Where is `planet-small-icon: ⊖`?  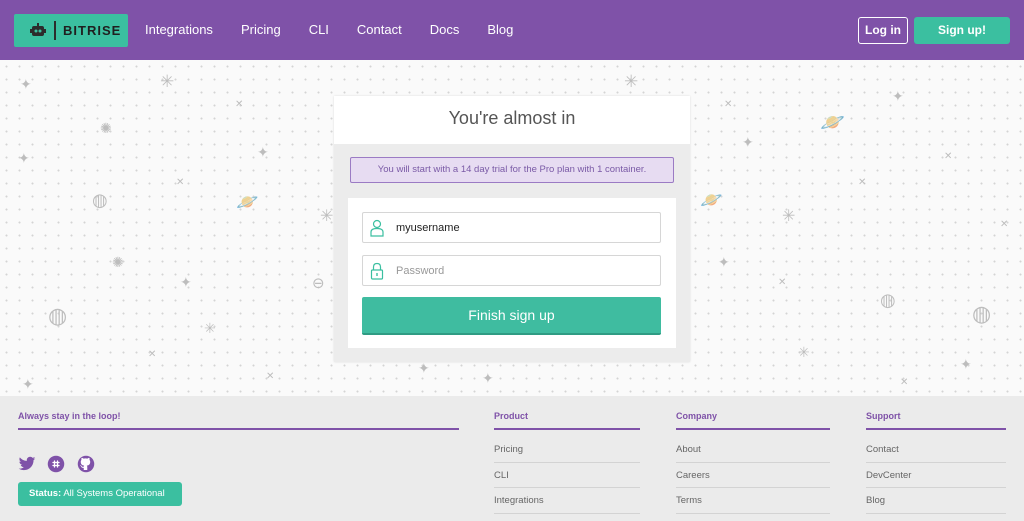
planet-small-icon: ⊖ is located at coordinates (318, 283).